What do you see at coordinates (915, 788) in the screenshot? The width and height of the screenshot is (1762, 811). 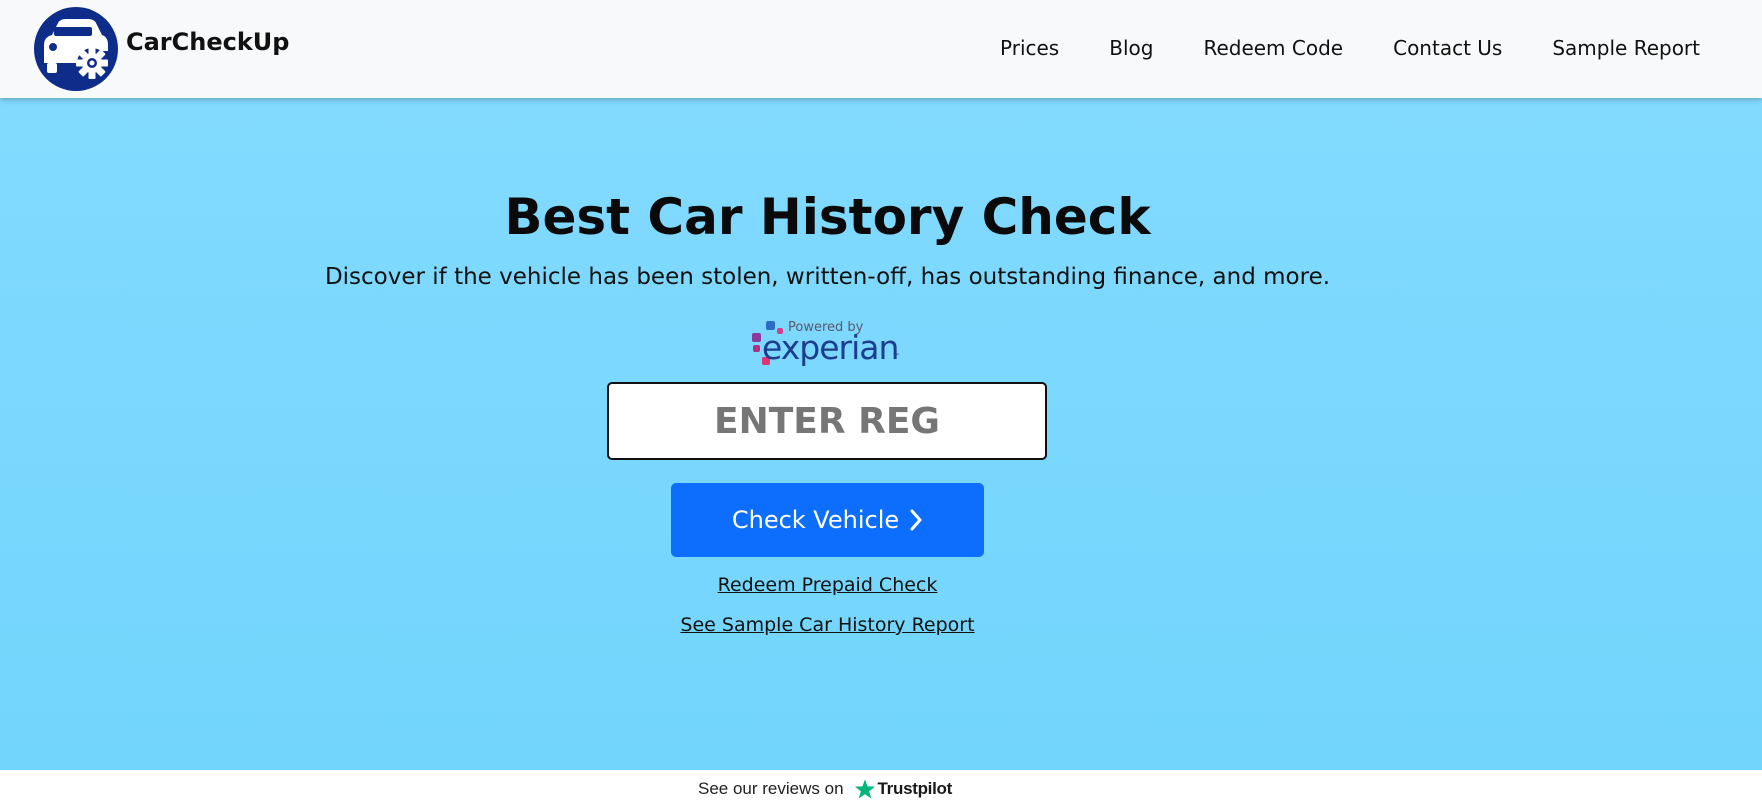 I see `trustpilot-label: Trustpilot` at bounding box center [915, 788].